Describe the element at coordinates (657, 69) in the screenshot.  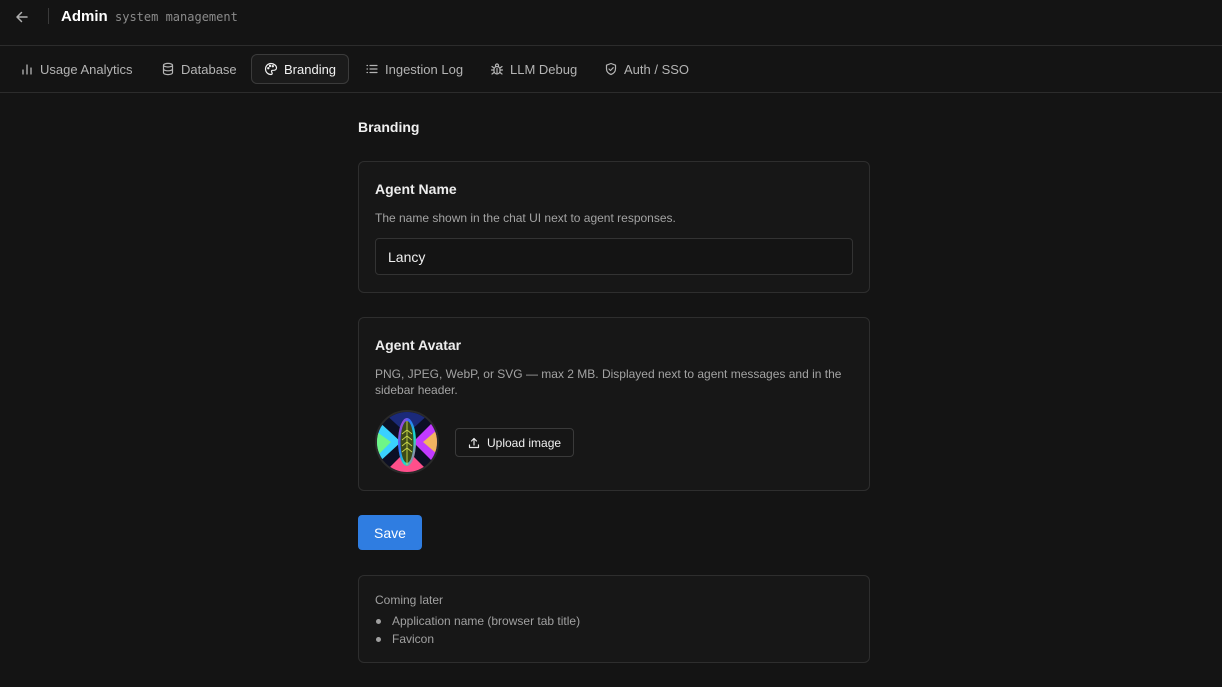
I see `tab-label: Auth / SSO` at that location.